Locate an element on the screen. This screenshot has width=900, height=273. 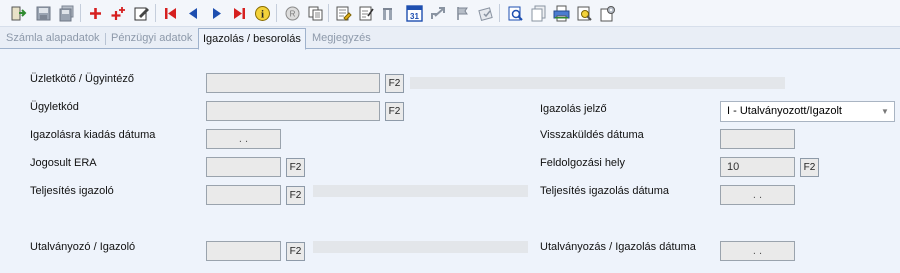
exit-icon is located at coordinates (18, 13).